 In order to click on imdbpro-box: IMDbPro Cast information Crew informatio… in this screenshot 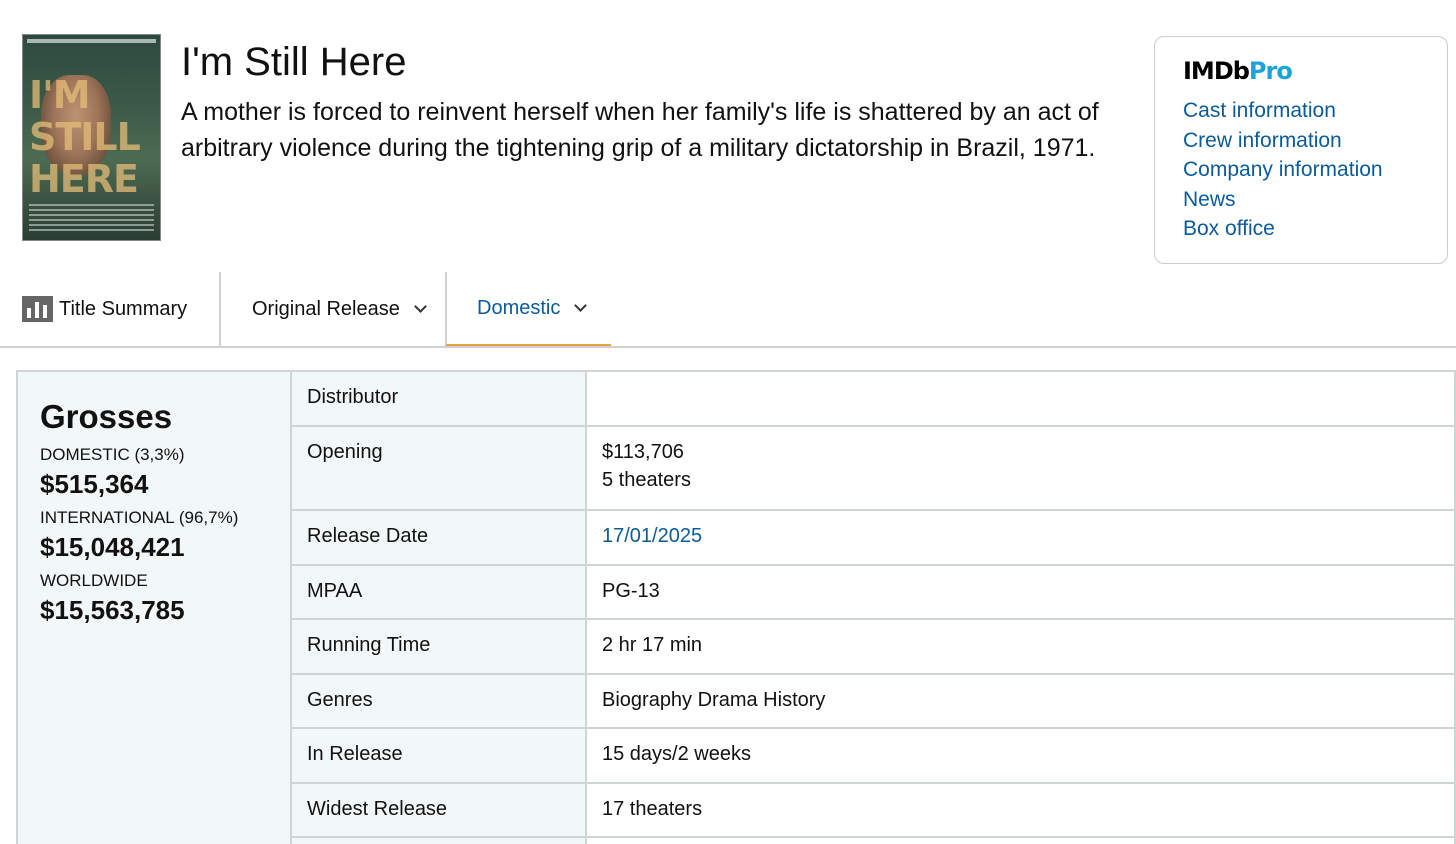, I will do `click(1301, 150)`.